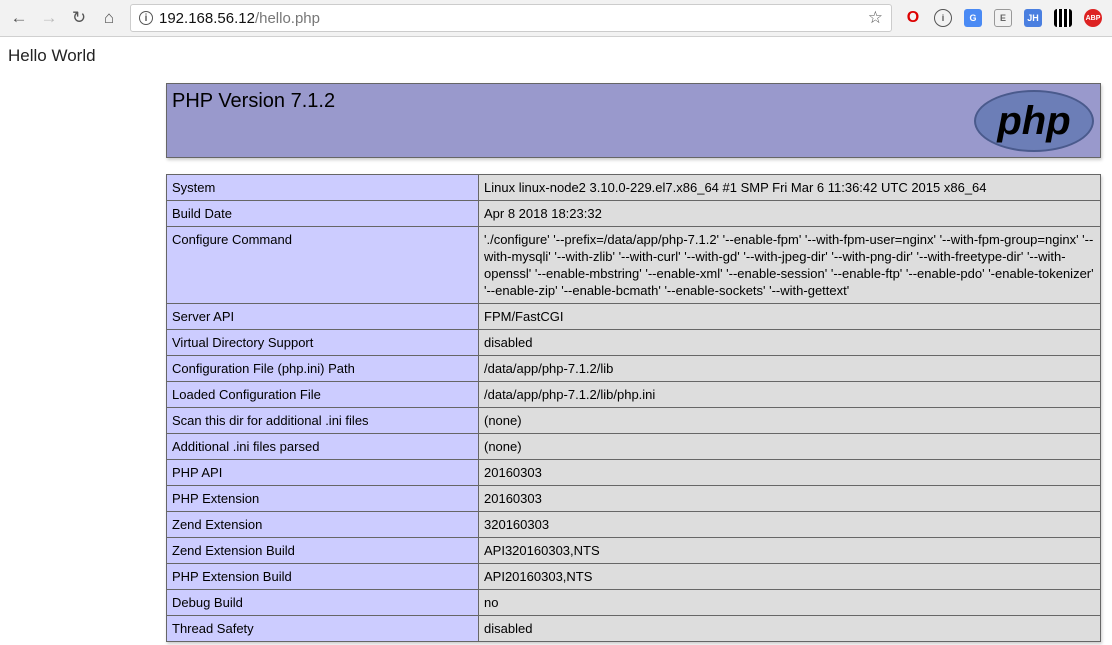 Image resolution: width=1112 pixels, height=645 pixels. What do you see at coordinates (207, 18) in the screenshot?
I see `url-host: 192.168.56.12` at bounding box center [207, 18].